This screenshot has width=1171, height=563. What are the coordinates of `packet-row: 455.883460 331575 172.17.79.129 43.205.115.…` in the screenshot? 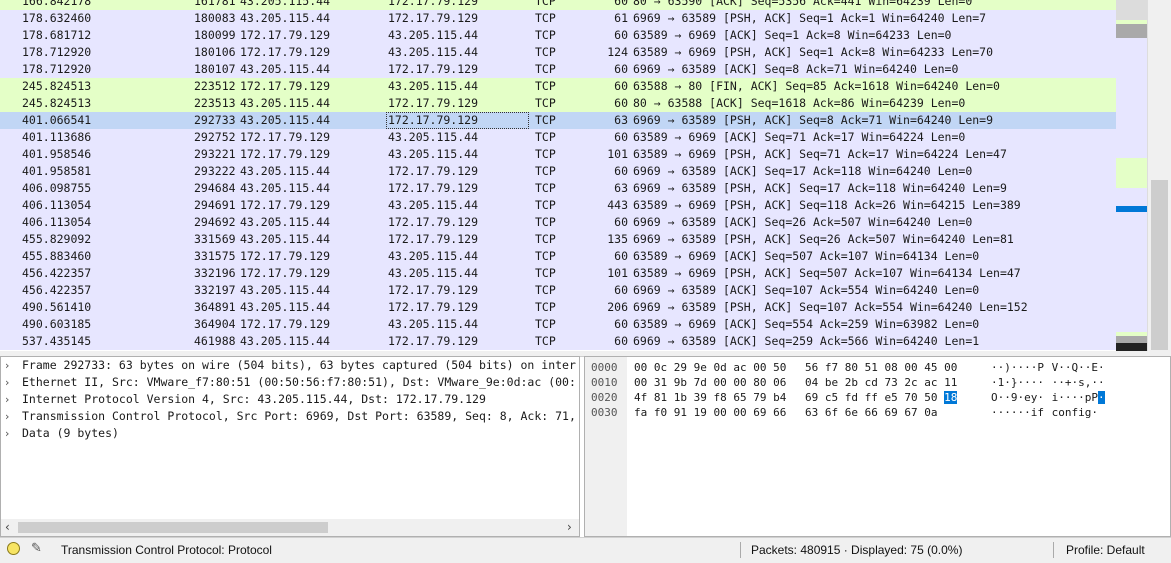 It's located at (558, 256).